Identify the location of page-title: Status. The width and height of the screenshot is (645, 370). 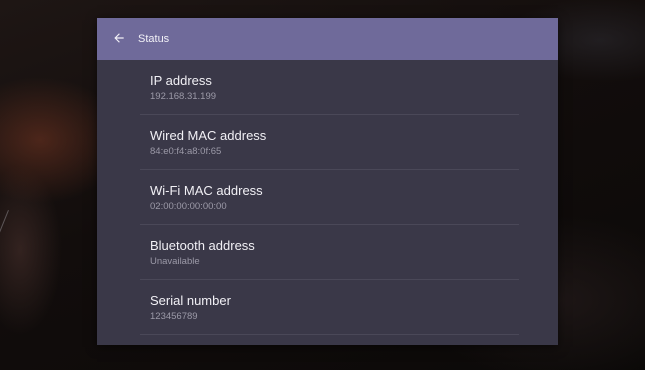
(154, 39).